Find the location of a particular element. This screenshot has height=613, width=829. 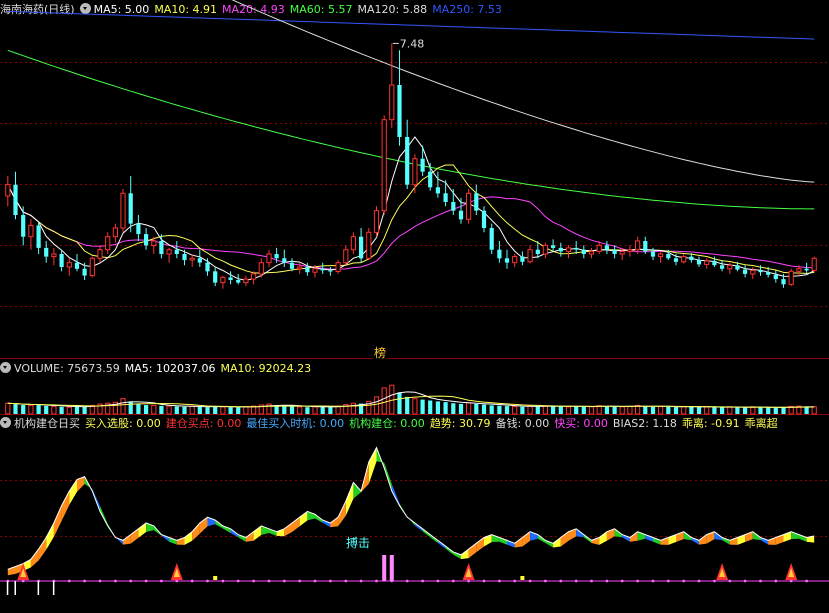

rank-badge: 榜 is located at coordinates (380, 352).